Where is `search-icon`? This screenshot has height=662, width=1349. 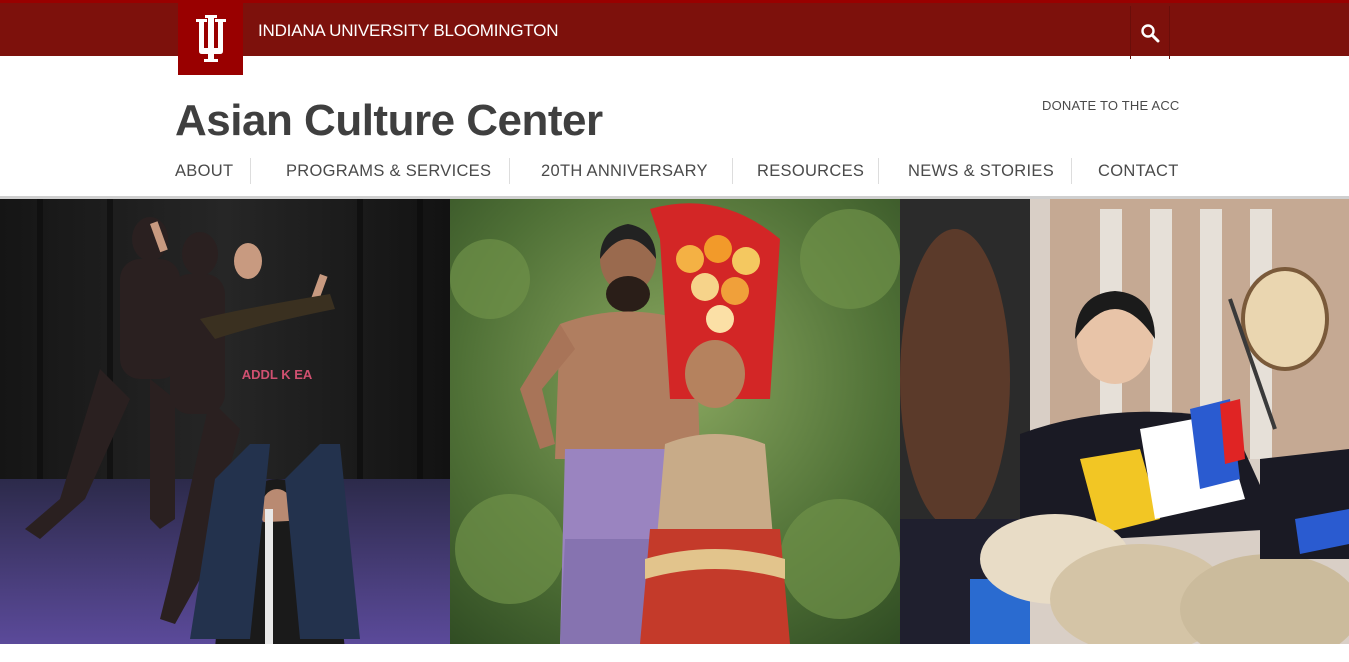
search-icon is located at coordinates (1150, 32).